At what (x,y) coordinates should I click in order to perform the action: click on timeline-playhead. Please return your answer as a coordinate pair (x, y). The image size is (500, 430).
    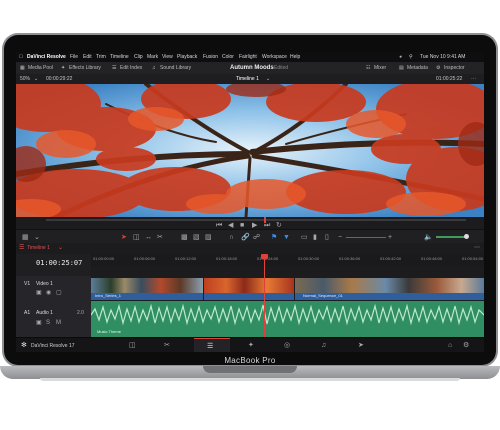
    Looking at the image, I should click on (264, 295).